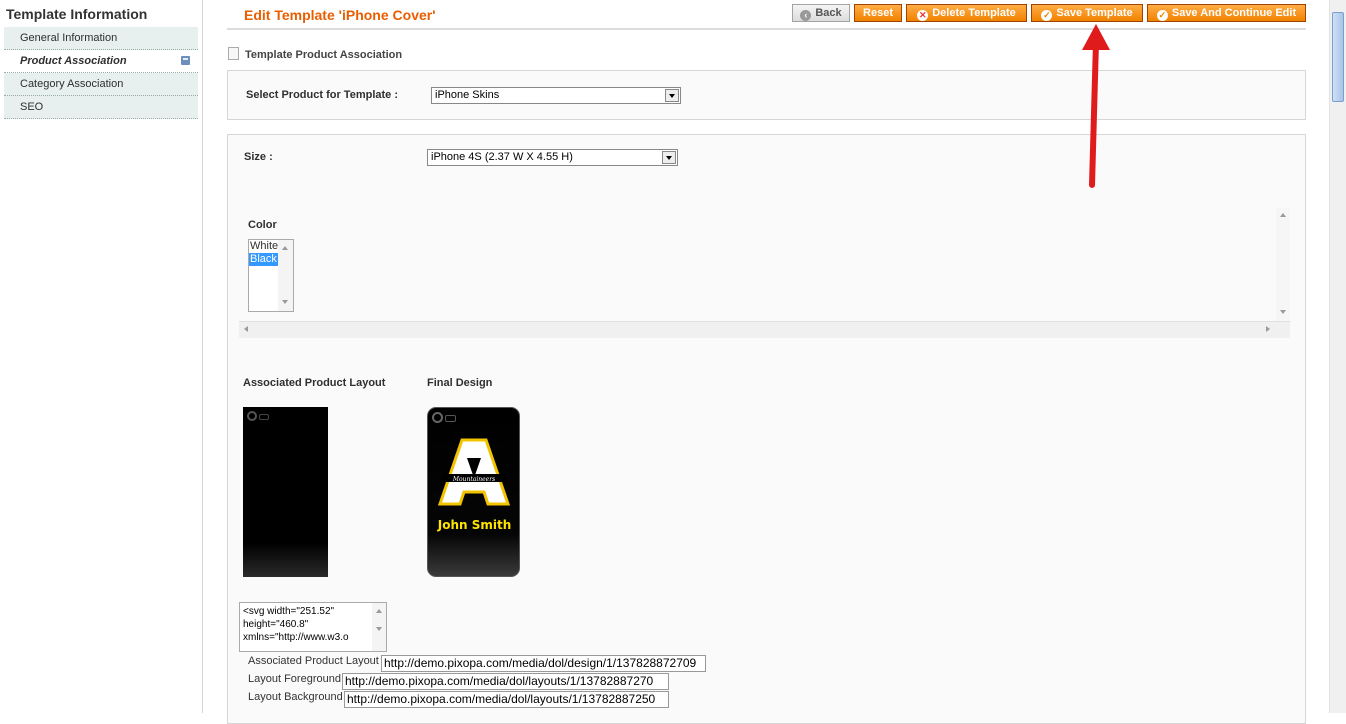 The width and height of the screenshot is (1346, 724). I want to click on scroll-right-icon, so click(1268, 329).